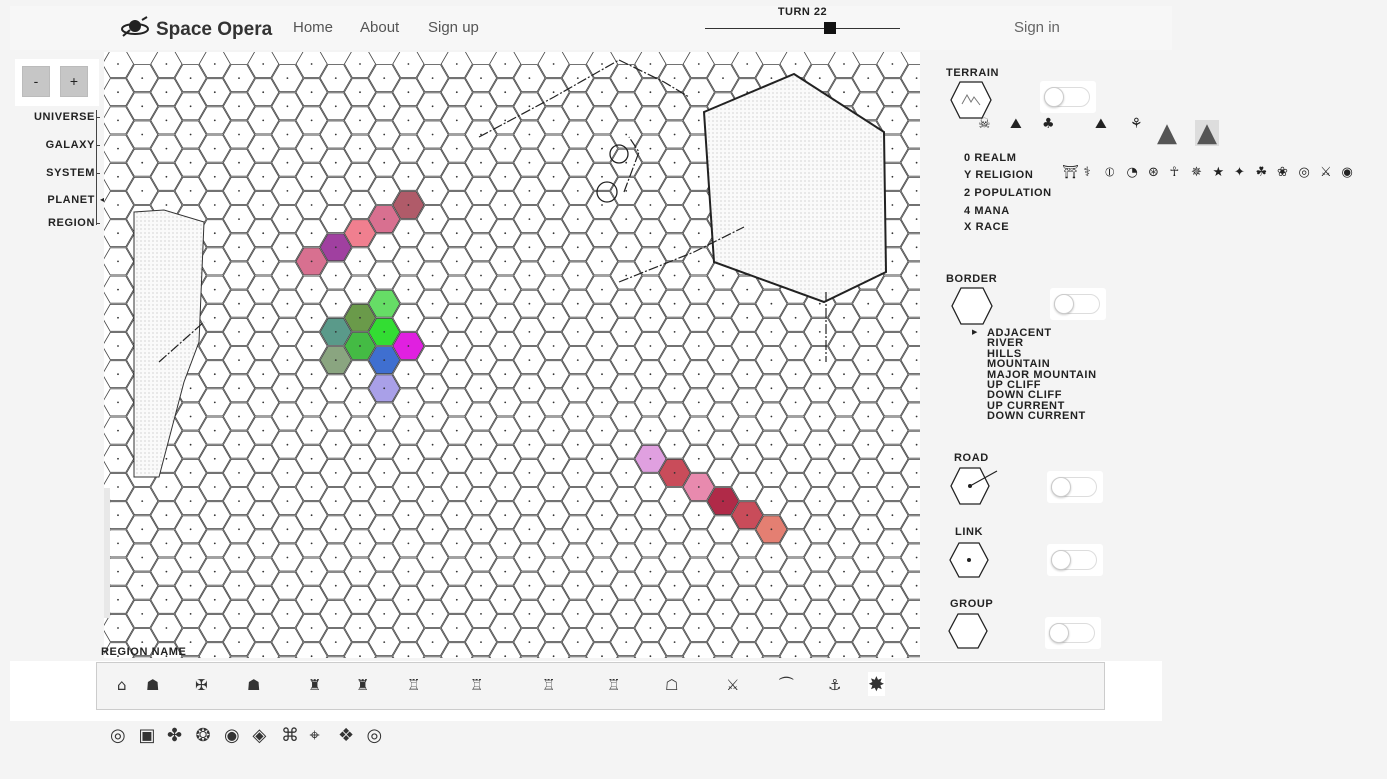  What do you see at coordinates (1347, 173) in the screenshot?
I see `religion-symbol-icon: ◉` at bounding box center [1347, 173].